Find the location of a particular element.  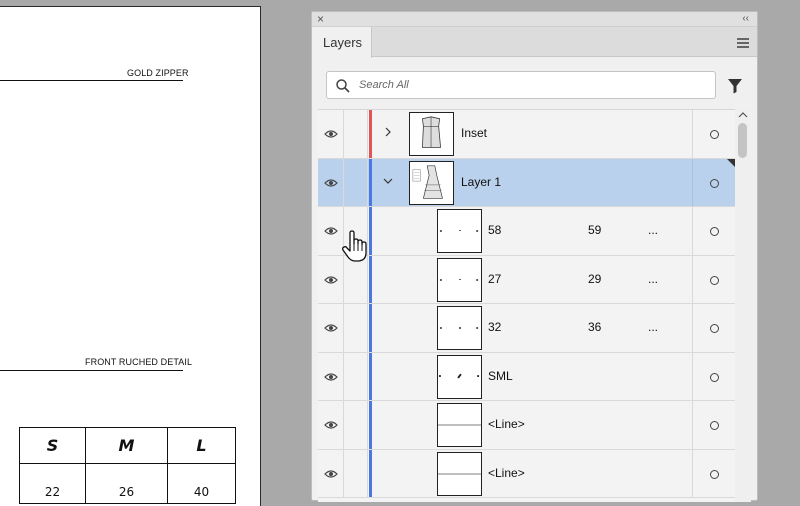

size-table: S M L 22 26 40 is located at coordinates (127, 465).